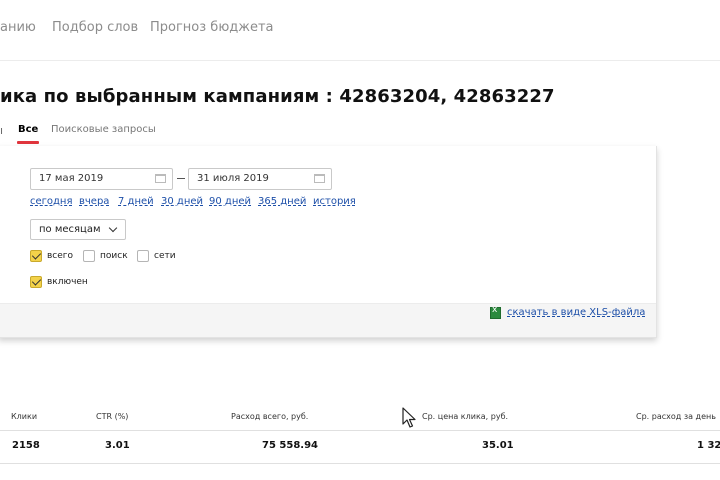 This screenshot has height=480, width=720. I want to click on top-nav-item-partial: анию, so click(18, 27).